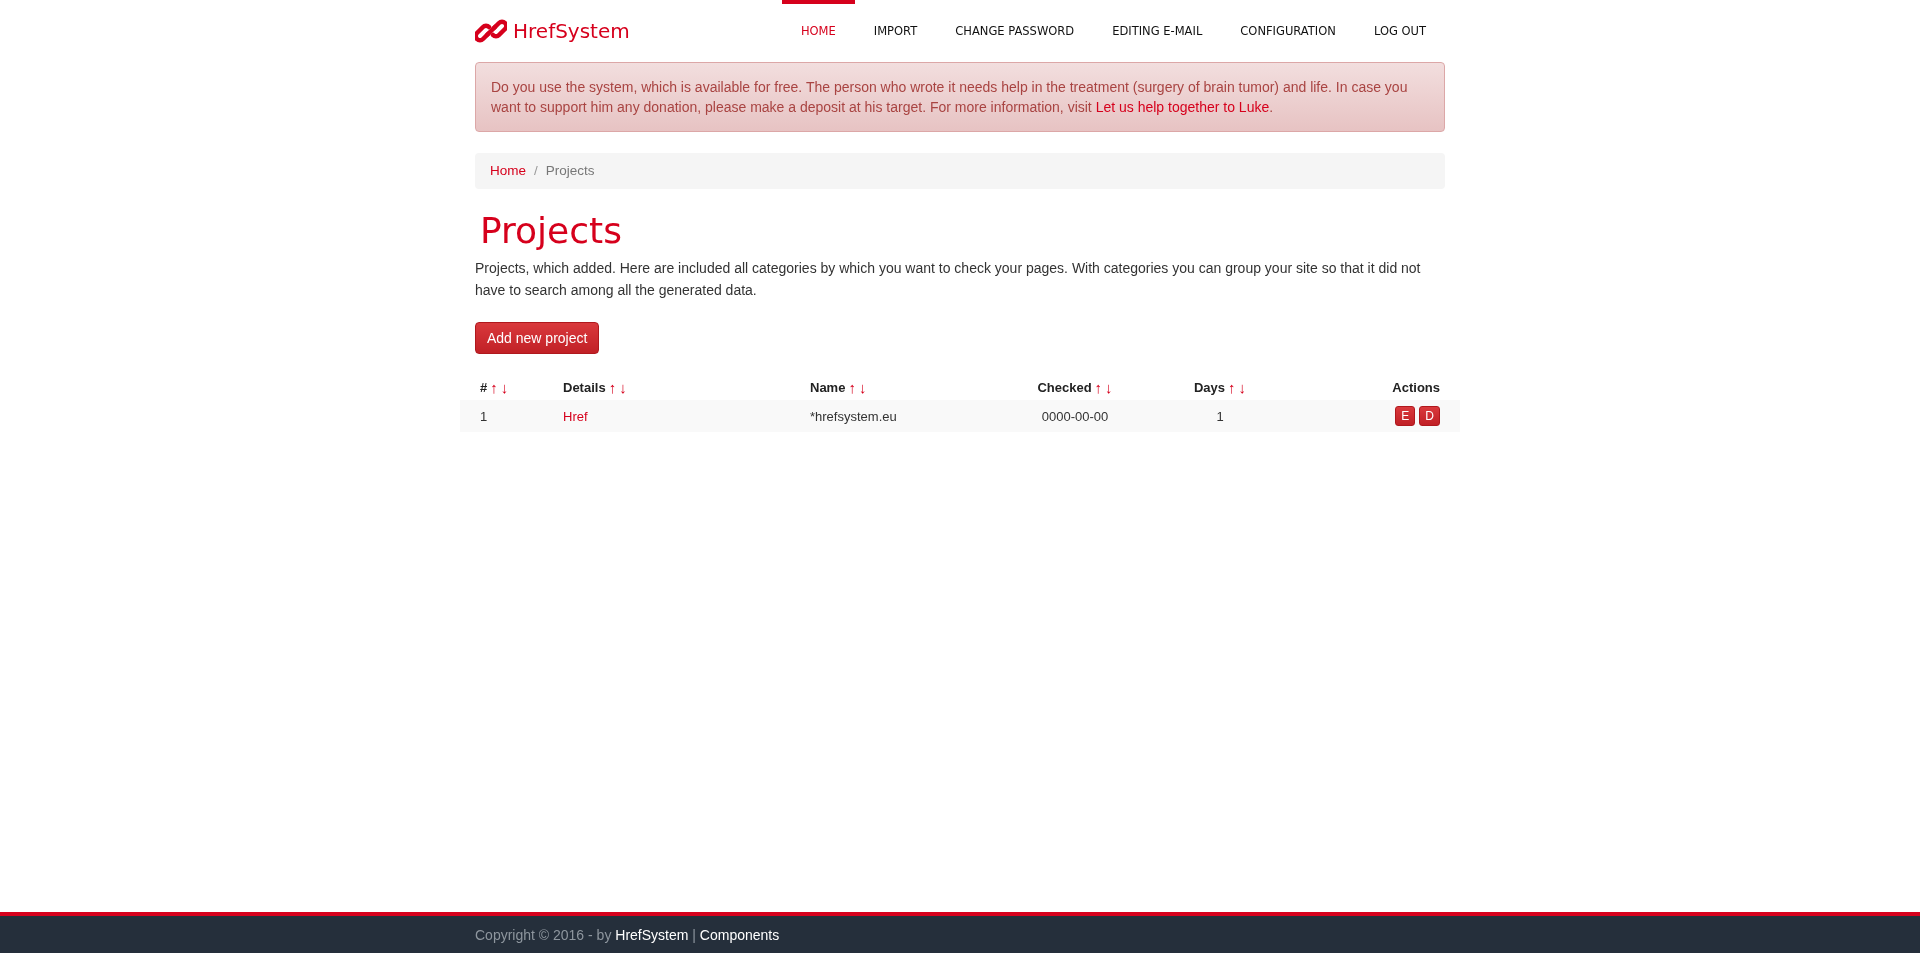 The height and width of the screenshot is (953, 1920). I want to click on brand-link: HrefSystem, so click(571, 31).